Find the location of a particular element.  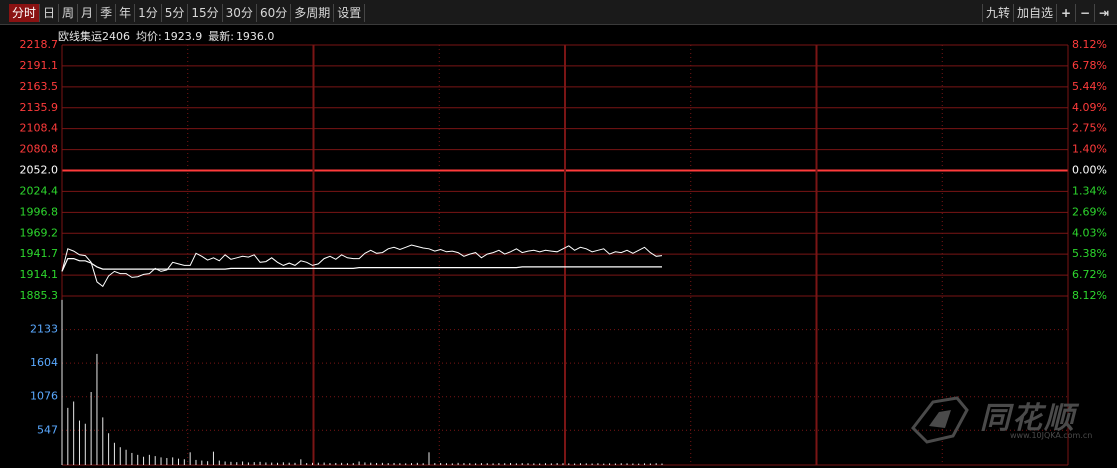

pct-tick-label: 5.38% is located at coordinates (1089, 253).